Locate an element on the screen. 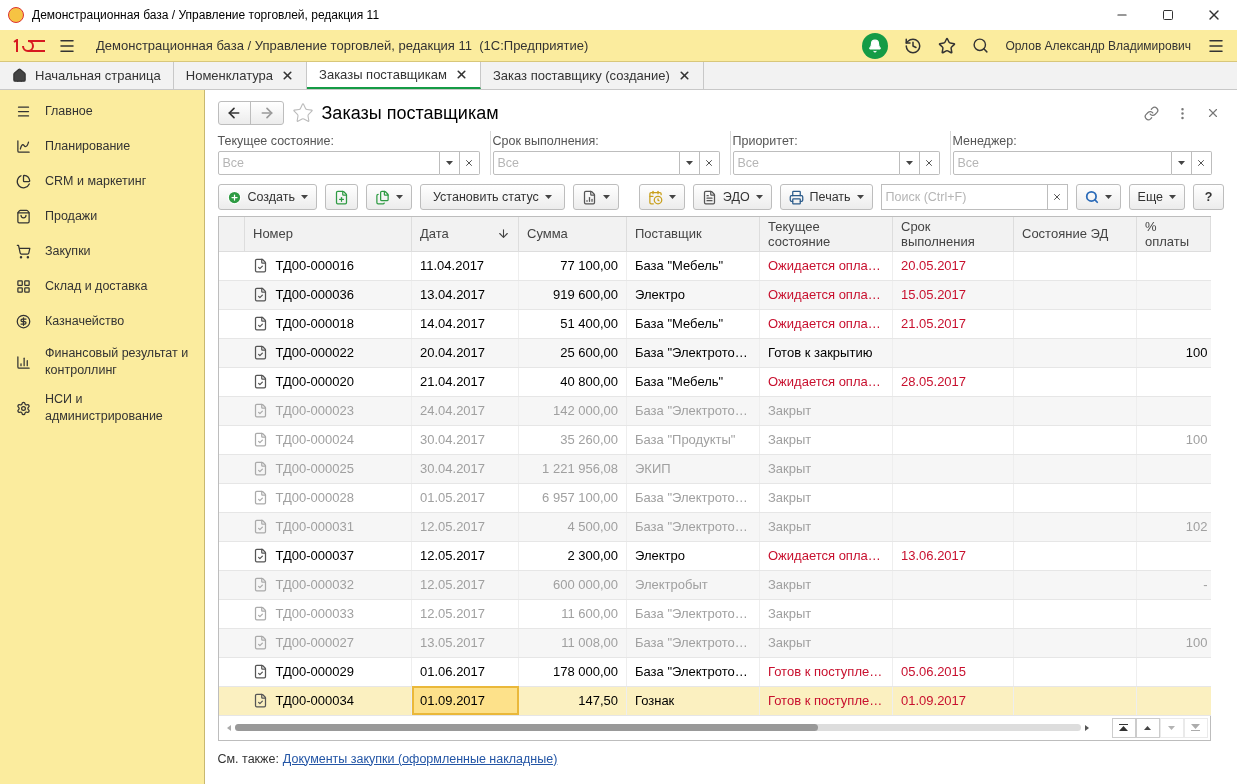 This screenshot has width=1237, height=784. filter-label: Приоритет: is located at coordinates (765, 141).